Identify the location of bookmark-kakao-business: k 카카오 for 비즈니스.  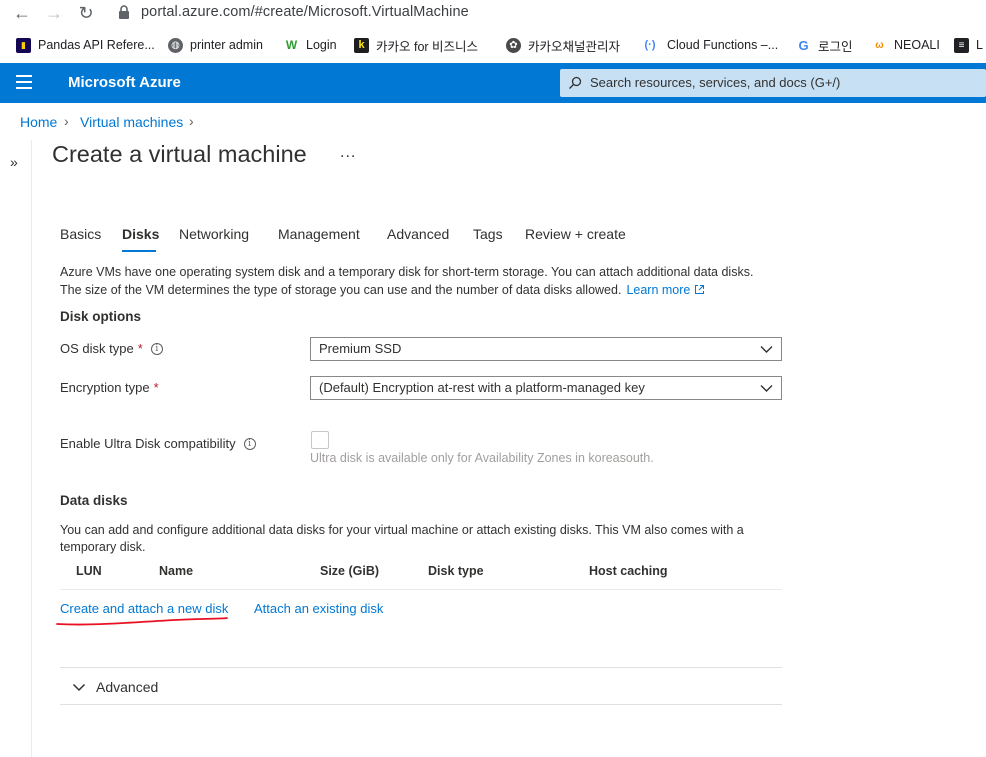
(416, 45).